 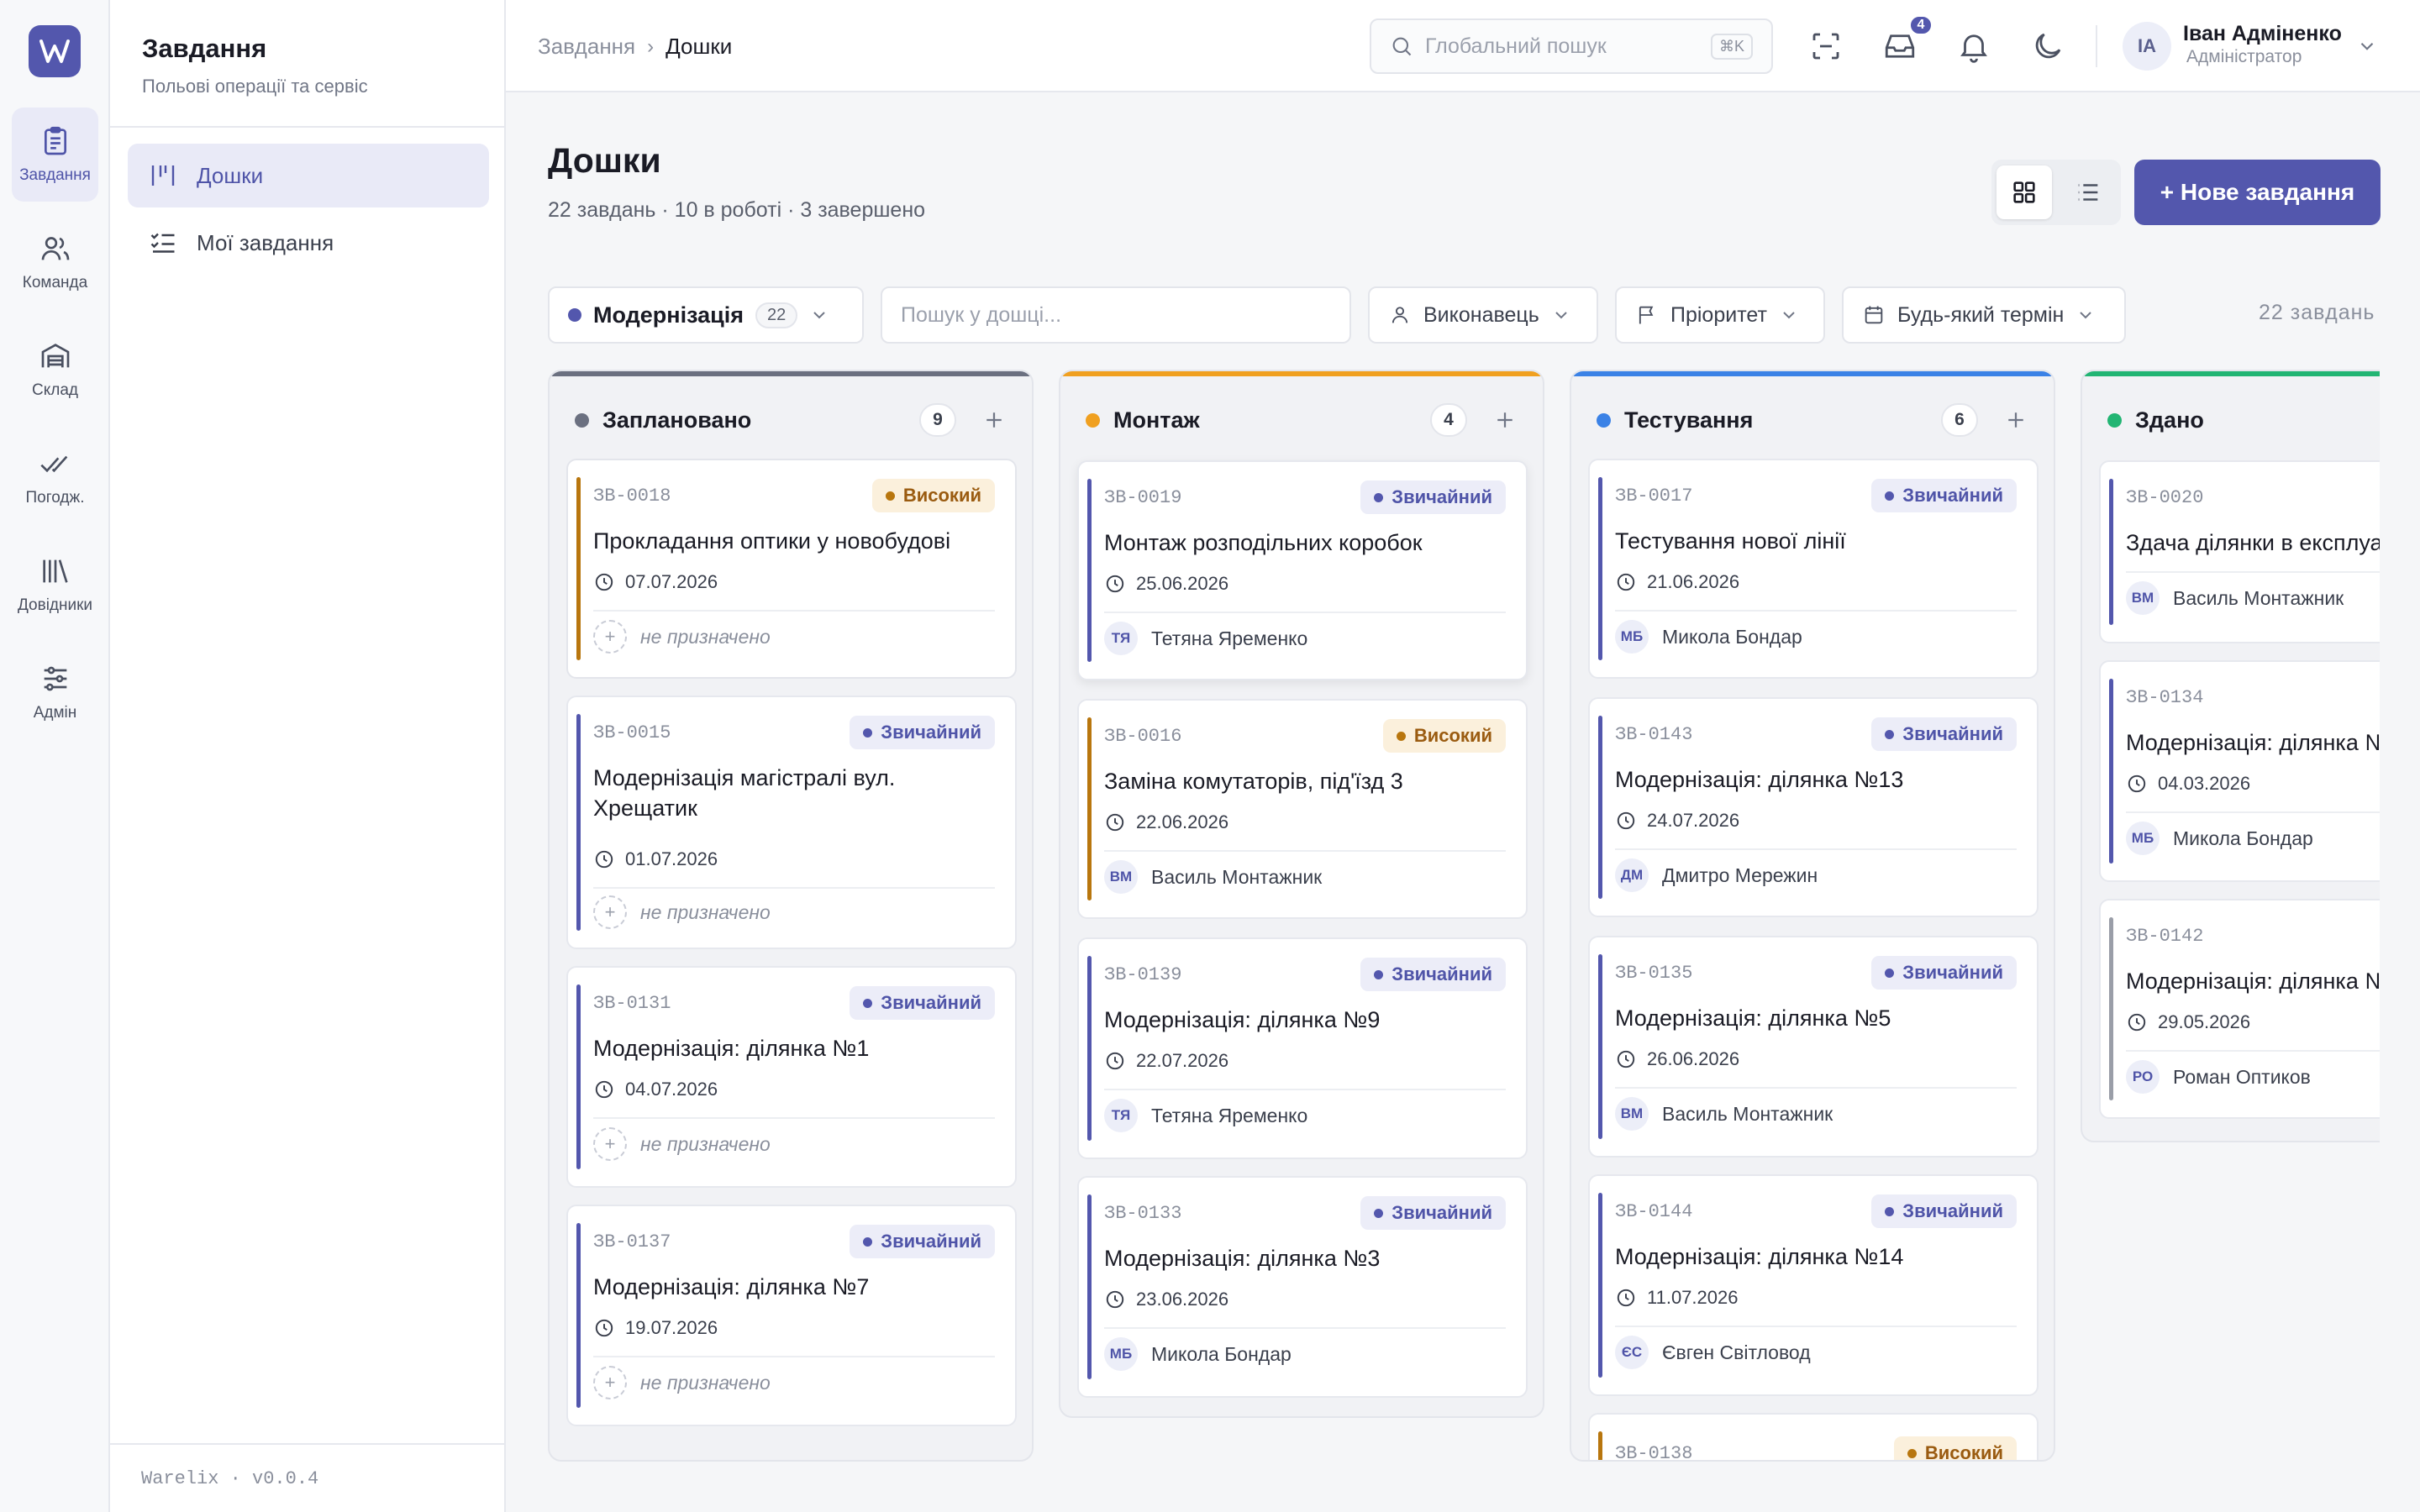 I want to click on task-due-date: 07.07.2026, so click(x=656, y=582).